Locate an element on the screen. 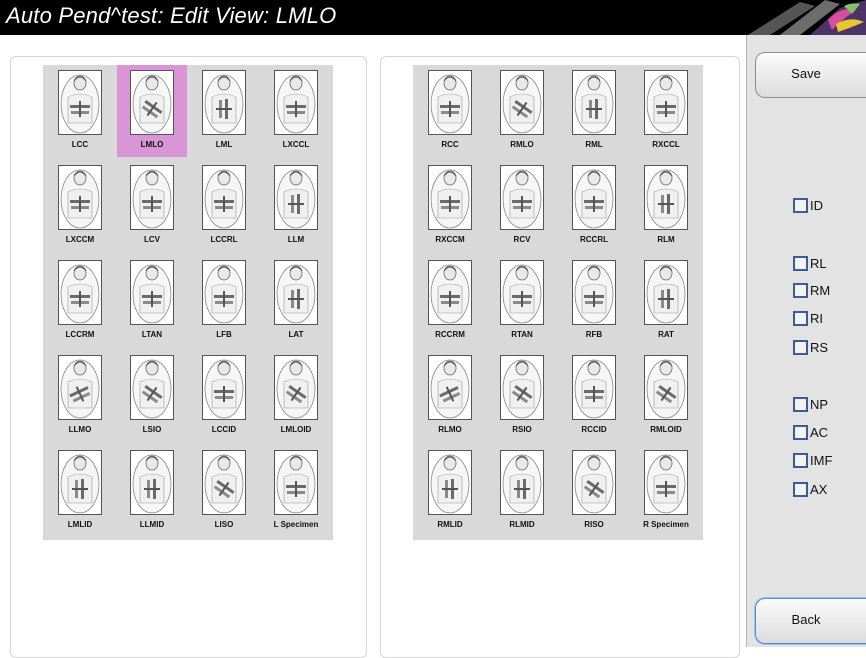 The image size is (866, 658). checkbox-label: RM is located at coordinates (820, 290).